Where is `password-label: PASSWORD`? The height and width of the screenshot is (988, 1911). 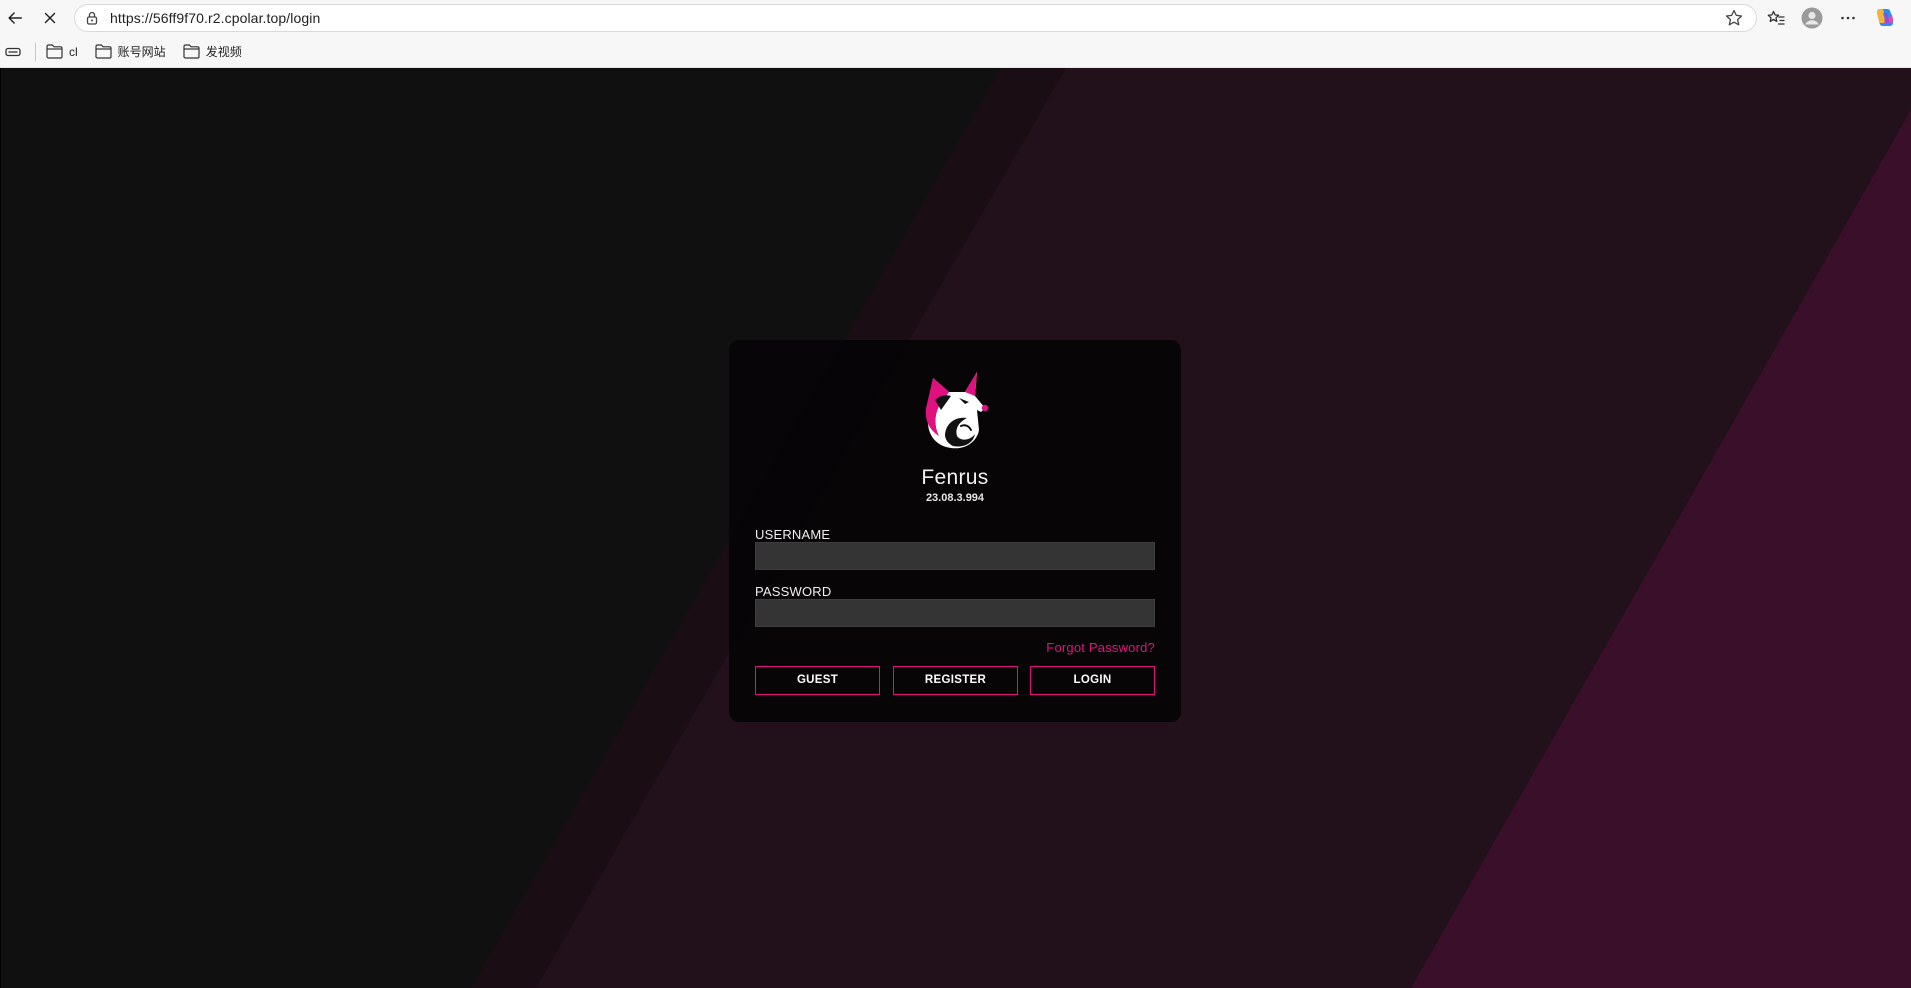 password-label: PASSWORD is located at coordinates (793, 591).